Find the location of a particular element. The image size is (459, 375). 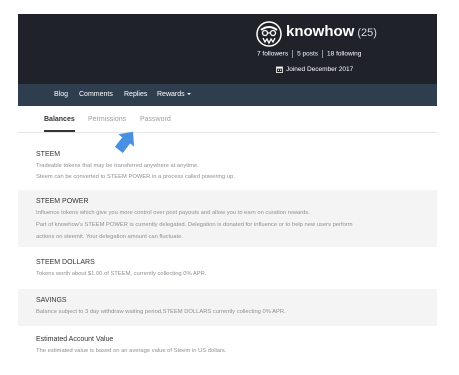

profile-stats: 7 followers 5 posts 18 following is located at coordinates (309, 54).